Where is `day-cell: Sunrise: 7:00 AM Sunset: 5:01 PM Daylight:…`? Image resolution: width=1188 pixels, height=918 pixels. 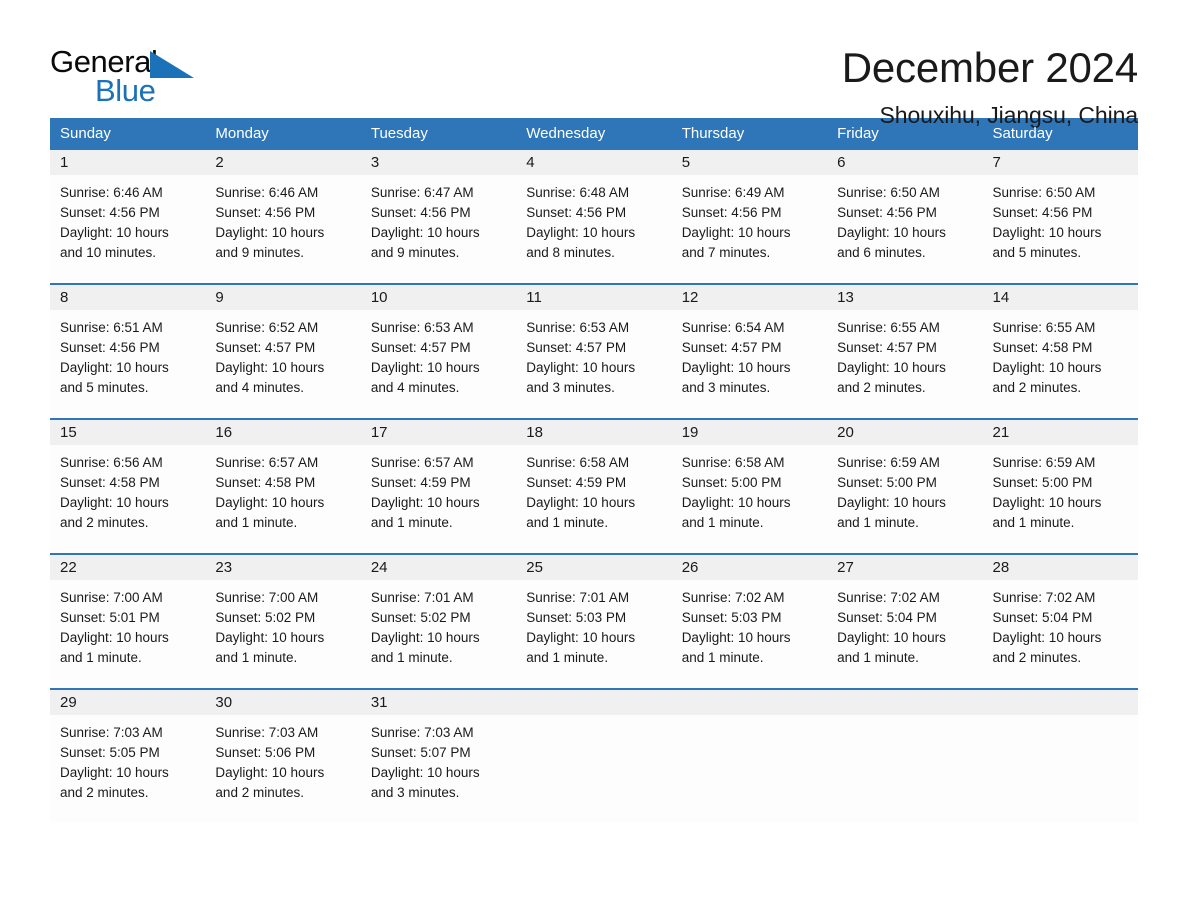
day-cell: Sunrise: 7:00 AM Sunset: 5:01 PM Daylight:… is located at coordinates (127, 634).